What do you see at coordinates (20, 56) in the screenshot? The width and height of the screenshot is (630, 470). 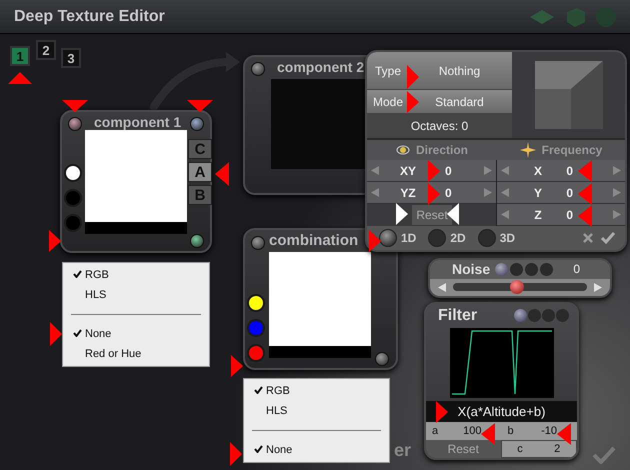 I see `page-tab: 1` at bounding box center [20, 56].